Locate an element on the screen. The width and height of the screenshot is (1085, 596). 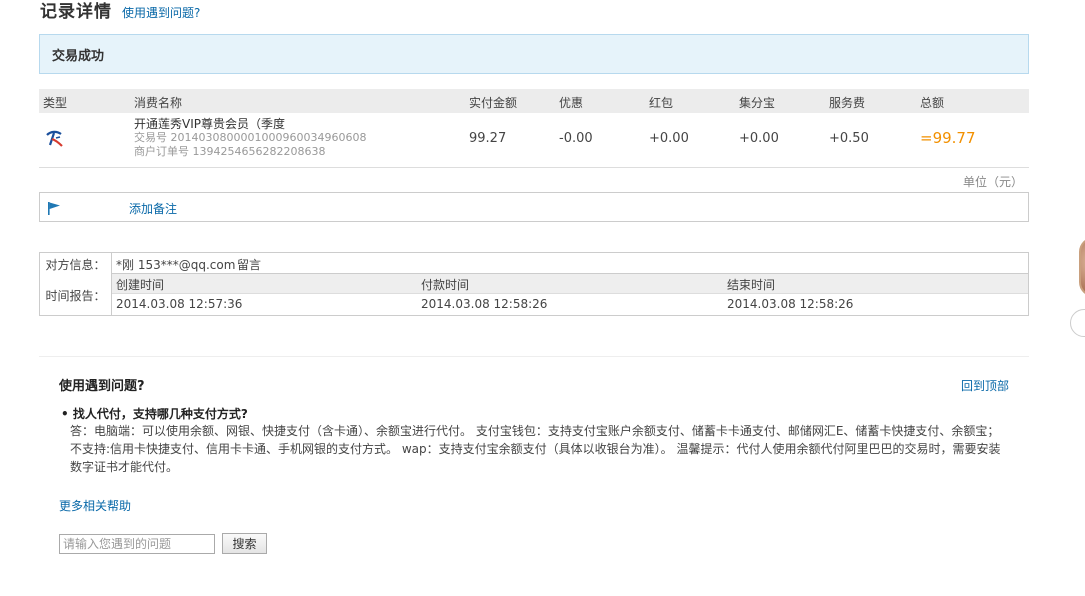
trade-number: 交易号 2014030800001000960034960608 is located at coordinates (250, 137).